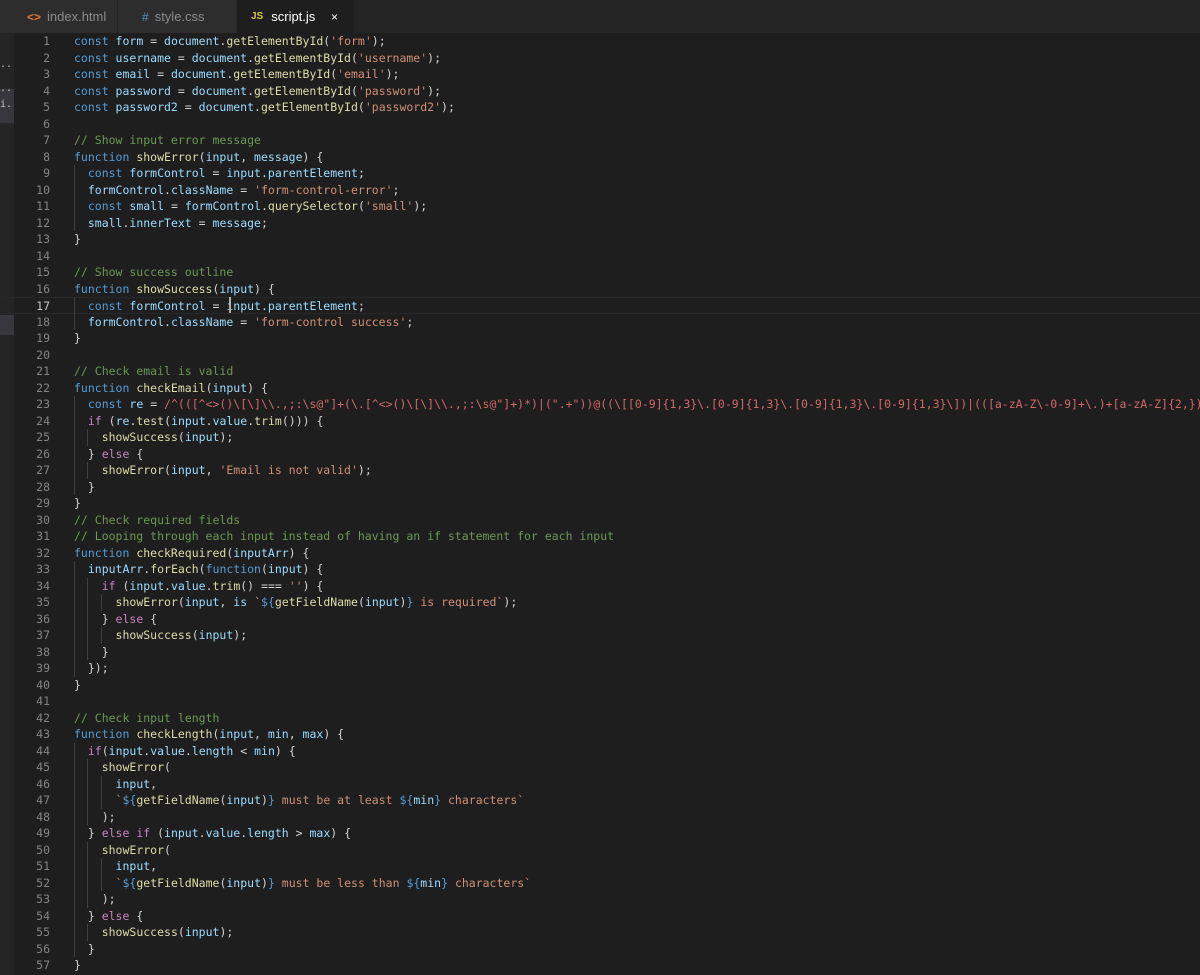 The image size is (1200, 975). What do you see at coordinates (600, 338) in the screenshot?
I see `code-line: 19}` at bounding box center [600, 338].